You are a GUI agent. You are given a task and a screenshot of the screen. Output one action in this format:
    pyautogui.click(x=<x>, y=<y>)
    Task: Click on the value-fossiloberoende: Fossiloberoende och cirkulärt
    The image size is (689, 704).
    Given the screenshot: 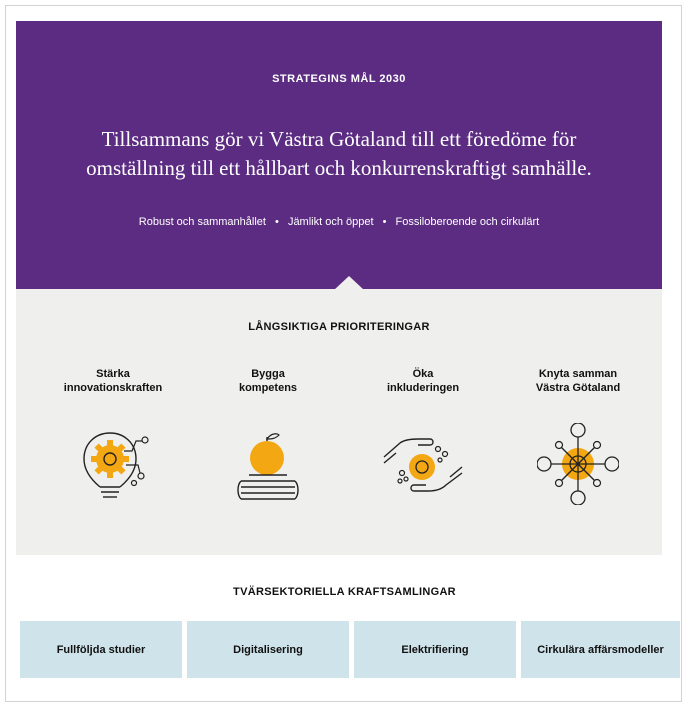 What is the action you would take?
    pyautogui.click(x=467, y=222)
    